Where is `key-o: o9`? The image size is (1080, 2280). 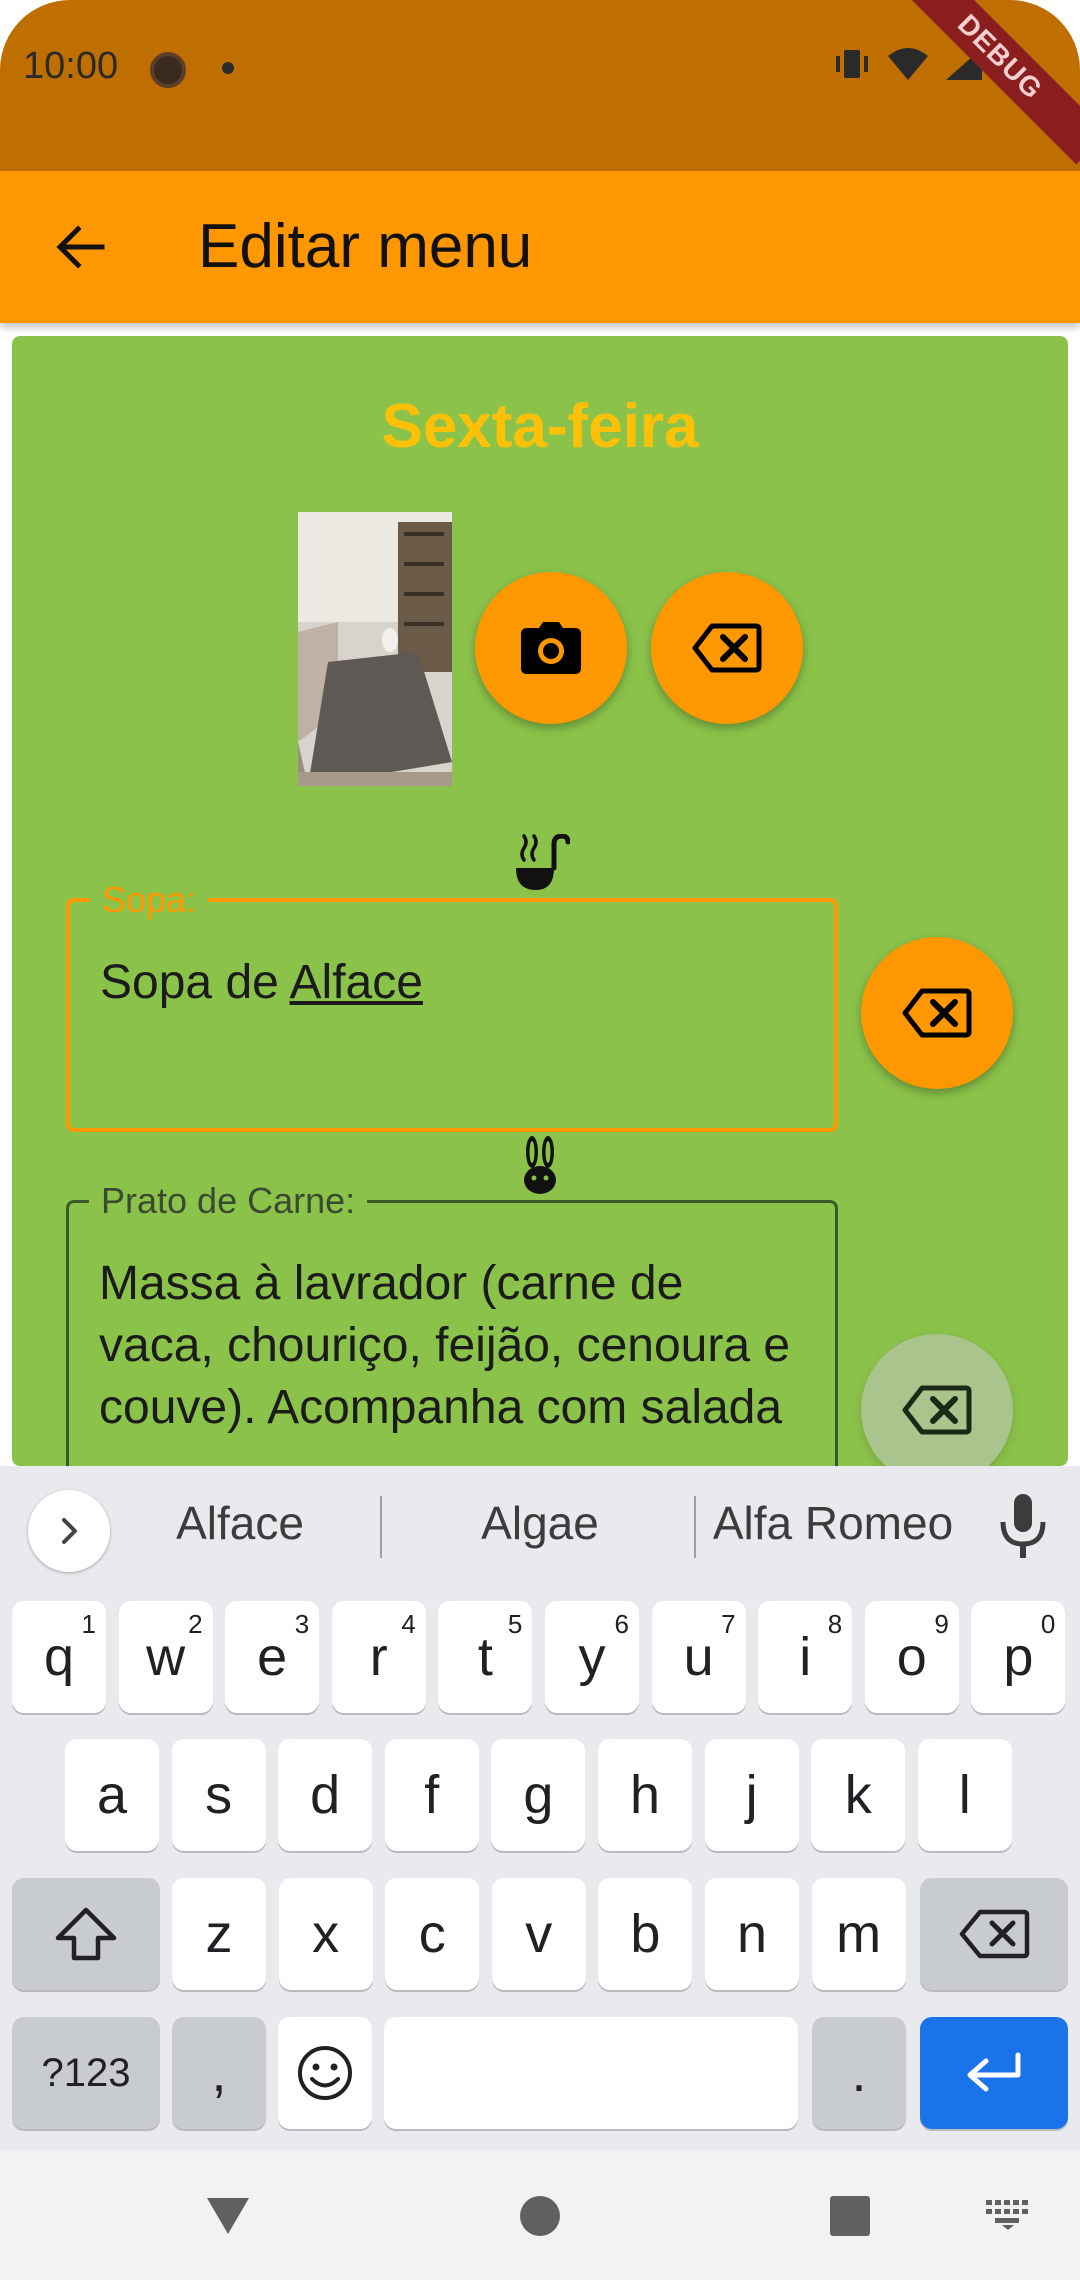
key-o: o9 is located at coordinates (911, 1657).